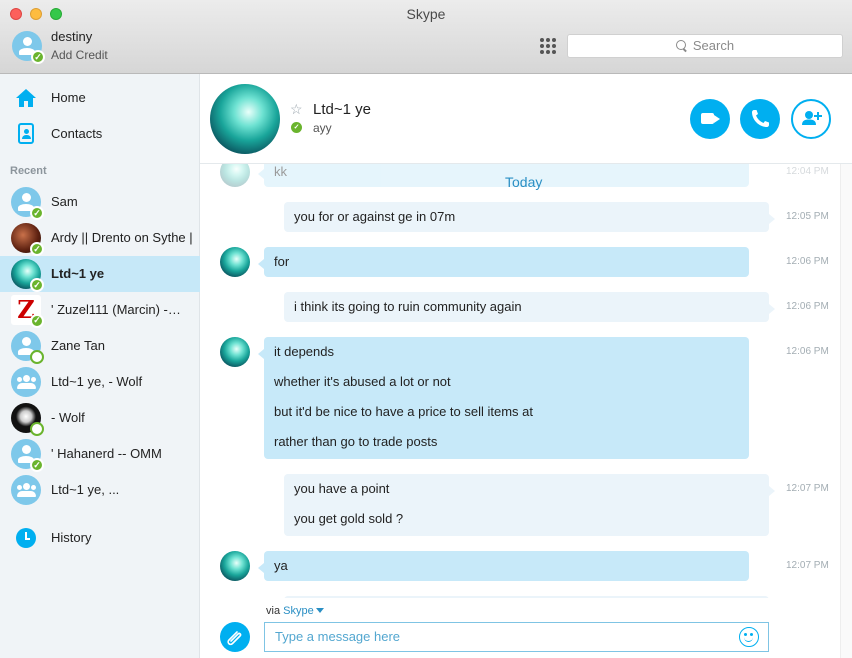  What do you see at coordinates (97, 381) in the screenshot?
I see `contact-name: Ltd~1 ye, - Wolf` at bounding box center [97, 381].